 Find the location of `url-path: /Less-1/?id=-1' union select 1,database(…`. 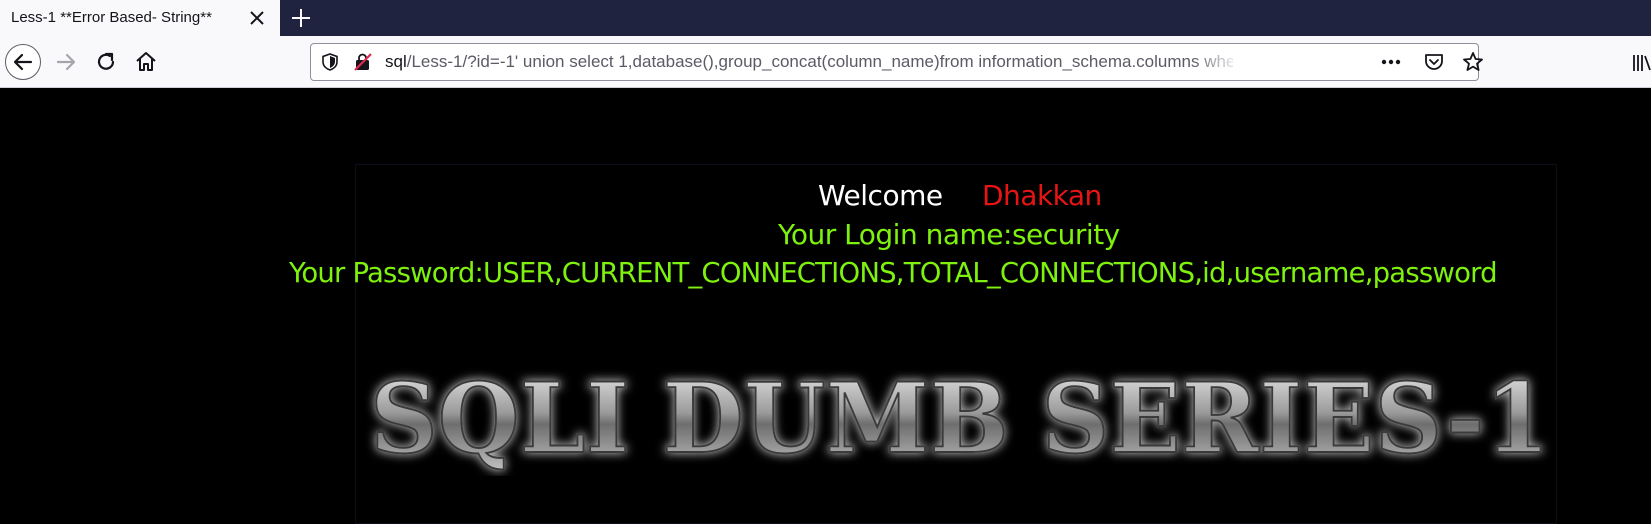

url-path: /Less-1/?id=-1' union select 1,database(… is located at coordinates (819, 61).